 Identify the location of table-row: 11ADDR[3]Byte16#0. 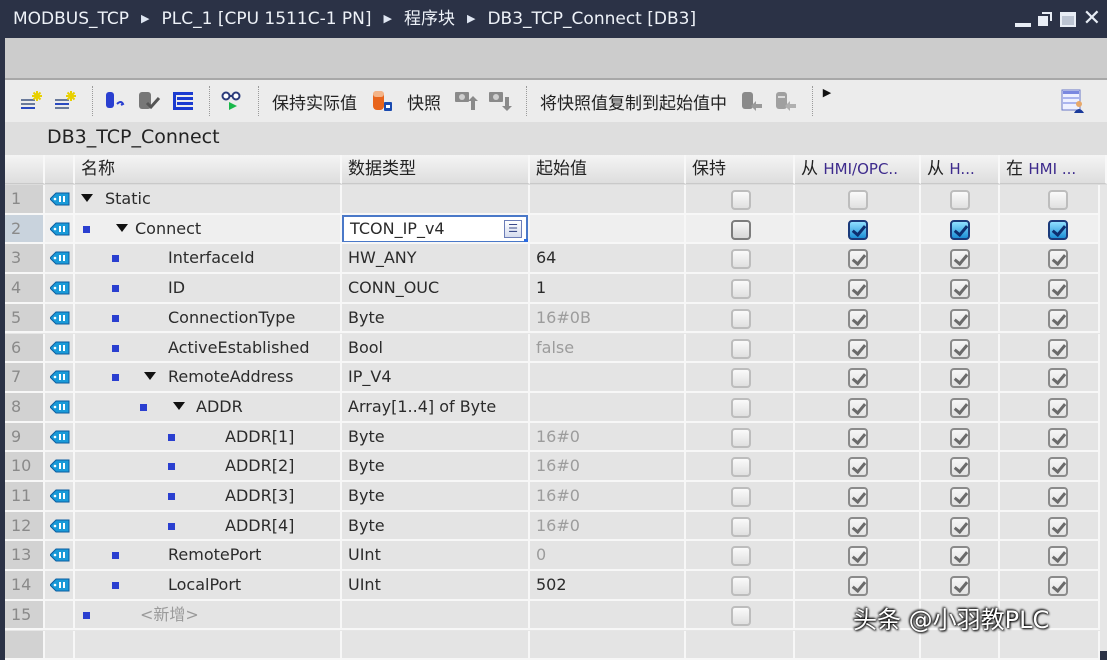
(556, 497).